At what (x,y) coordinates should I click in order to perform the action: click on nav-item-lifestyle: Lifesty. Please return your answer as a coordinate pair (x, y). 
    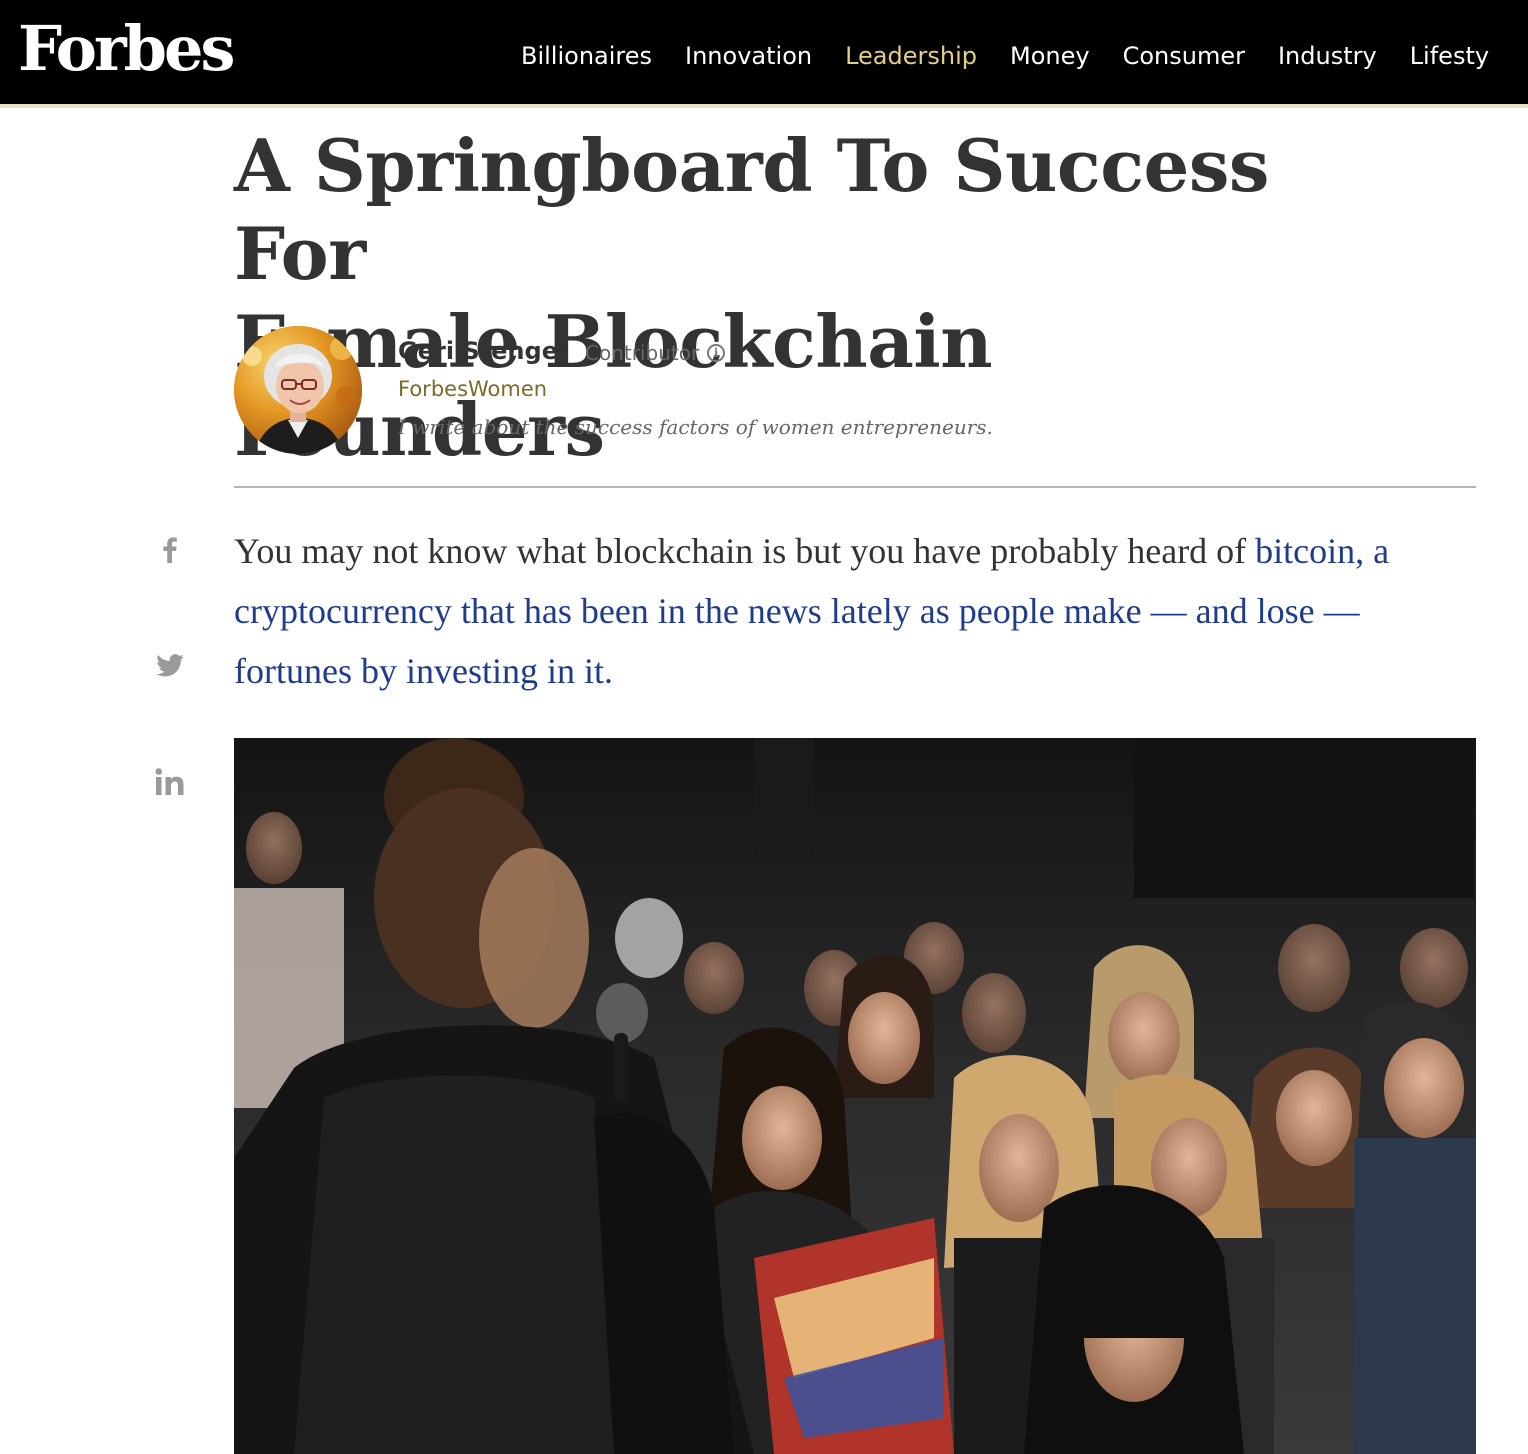
    Looking at the image, I should click on (1449, 56).